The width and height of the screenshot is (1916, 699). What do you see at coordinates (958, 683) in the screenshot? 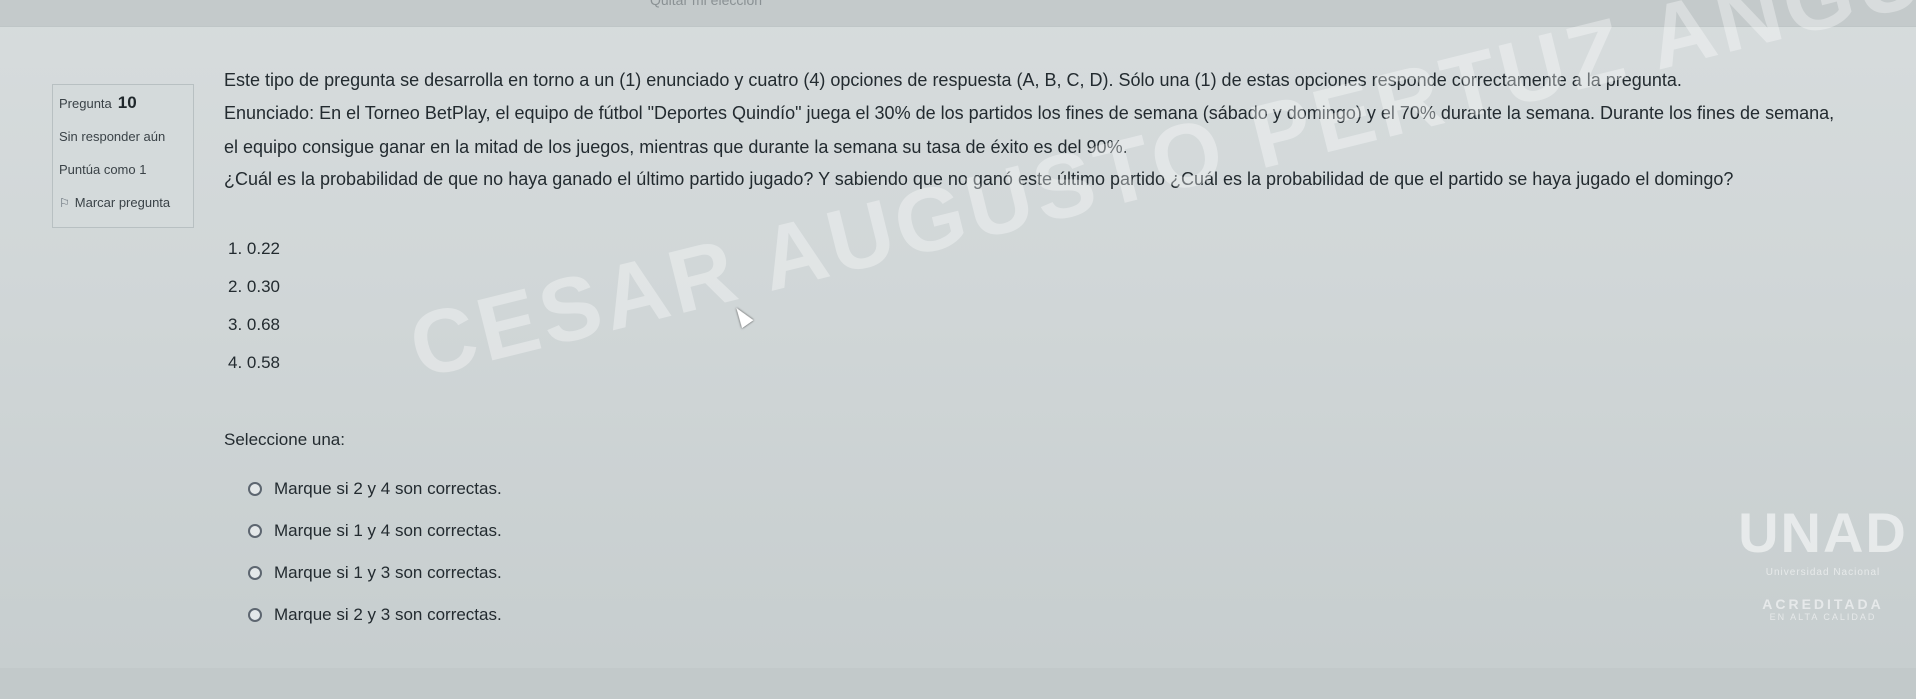
I see `bottom-strip` at bounding box center [958, 683].